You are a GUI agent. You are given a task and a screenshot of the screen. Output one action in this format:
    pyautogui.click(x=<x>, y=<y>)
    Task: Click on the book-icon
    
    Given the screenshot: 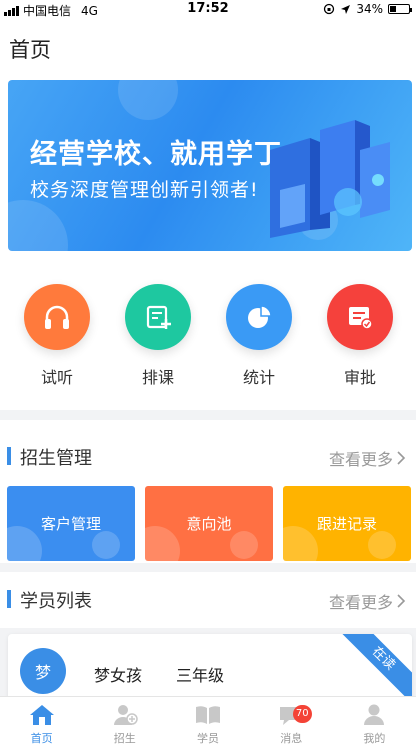 What is the action you would take?
    pyautogui.click(x=208, y=715)
    